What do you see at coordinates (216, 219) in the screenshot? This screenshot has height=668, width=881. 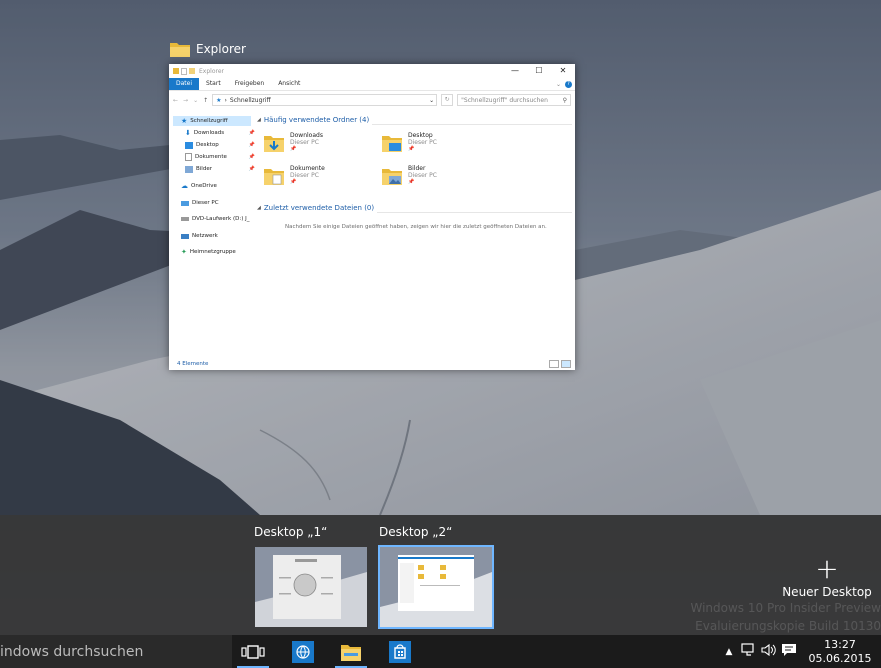 I see `nav-item-dvd: DVD-Laufwerk (D:) J_` at bounding box center [216, 219].